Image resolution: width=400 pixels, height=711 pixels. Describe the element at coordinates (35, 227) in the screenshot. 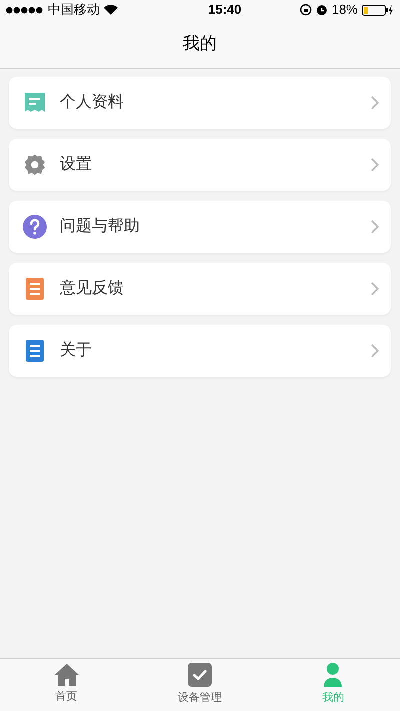

I see `question-icon` at that location.